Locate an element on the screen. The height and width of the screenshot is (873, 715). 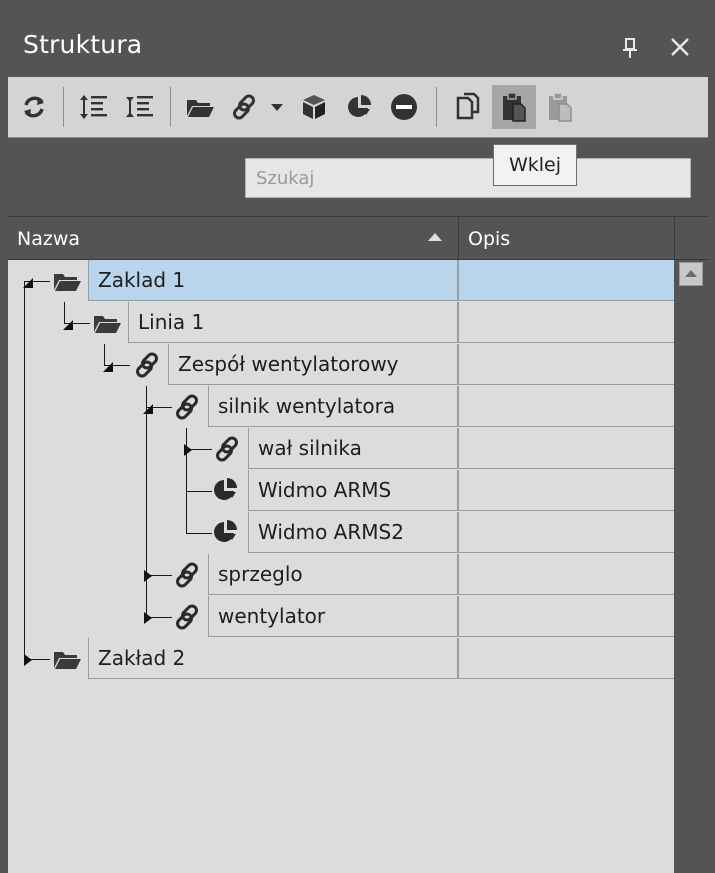
tree-row: Widmo ARMS2 is located at coordinates (341, 533).